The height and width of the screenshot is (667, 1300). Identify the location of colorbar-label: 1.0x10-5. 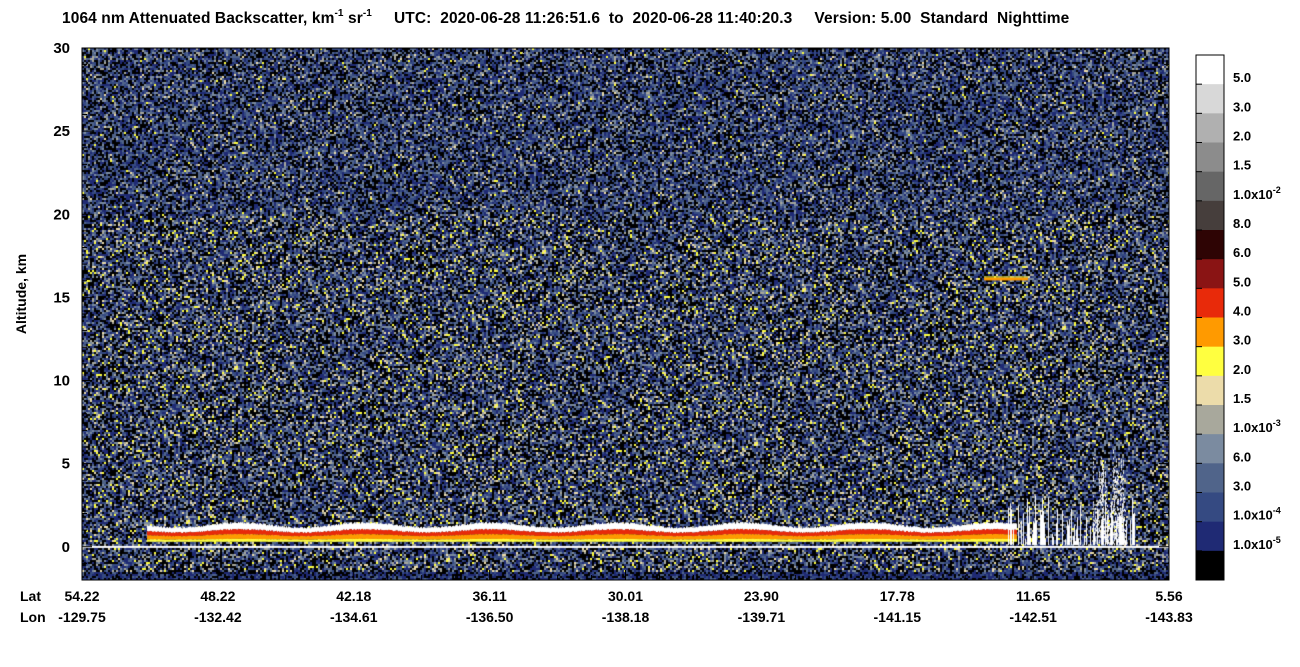
(1257, 543).